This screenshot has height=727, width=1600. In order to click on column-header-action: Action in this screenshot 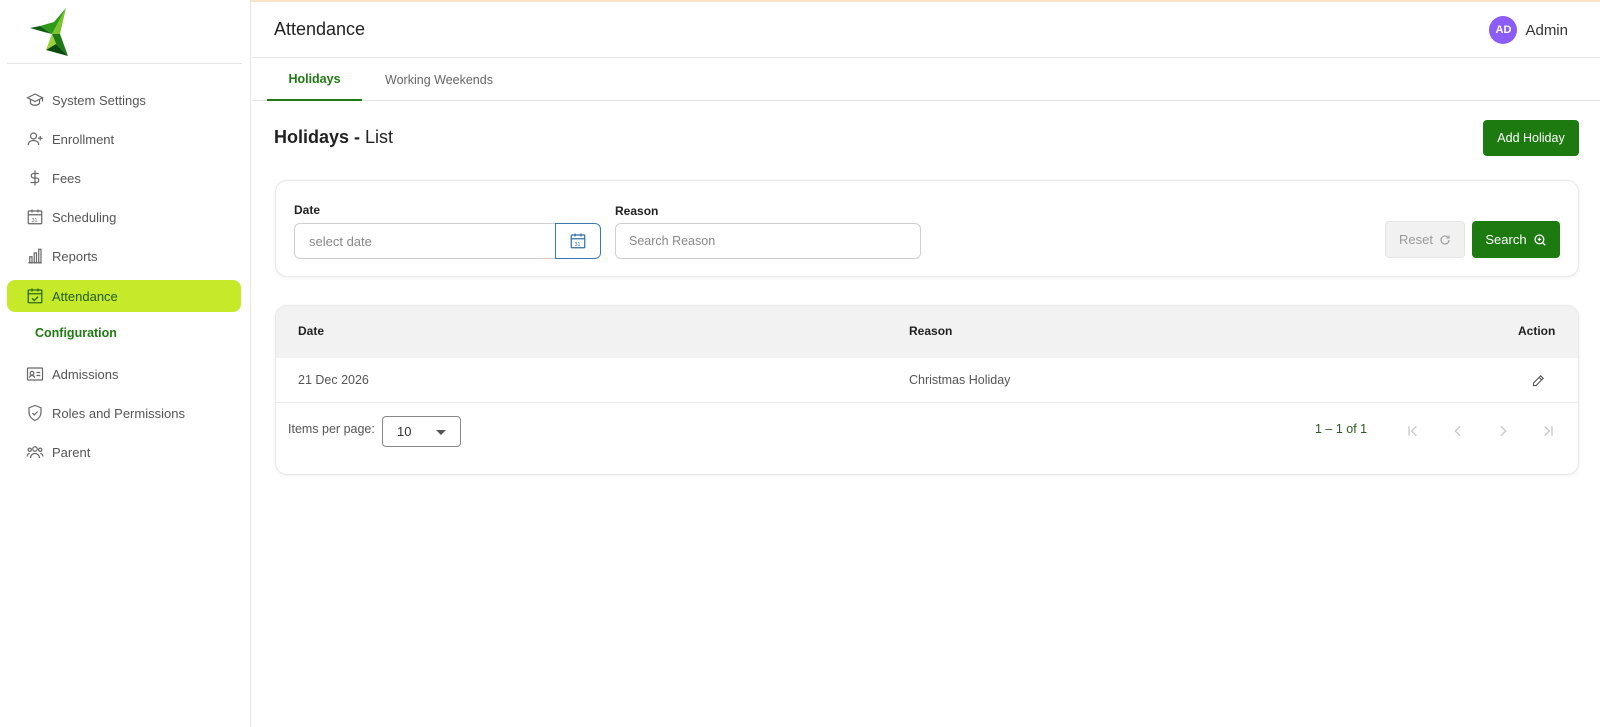, I will do `click(1537, 331)`.